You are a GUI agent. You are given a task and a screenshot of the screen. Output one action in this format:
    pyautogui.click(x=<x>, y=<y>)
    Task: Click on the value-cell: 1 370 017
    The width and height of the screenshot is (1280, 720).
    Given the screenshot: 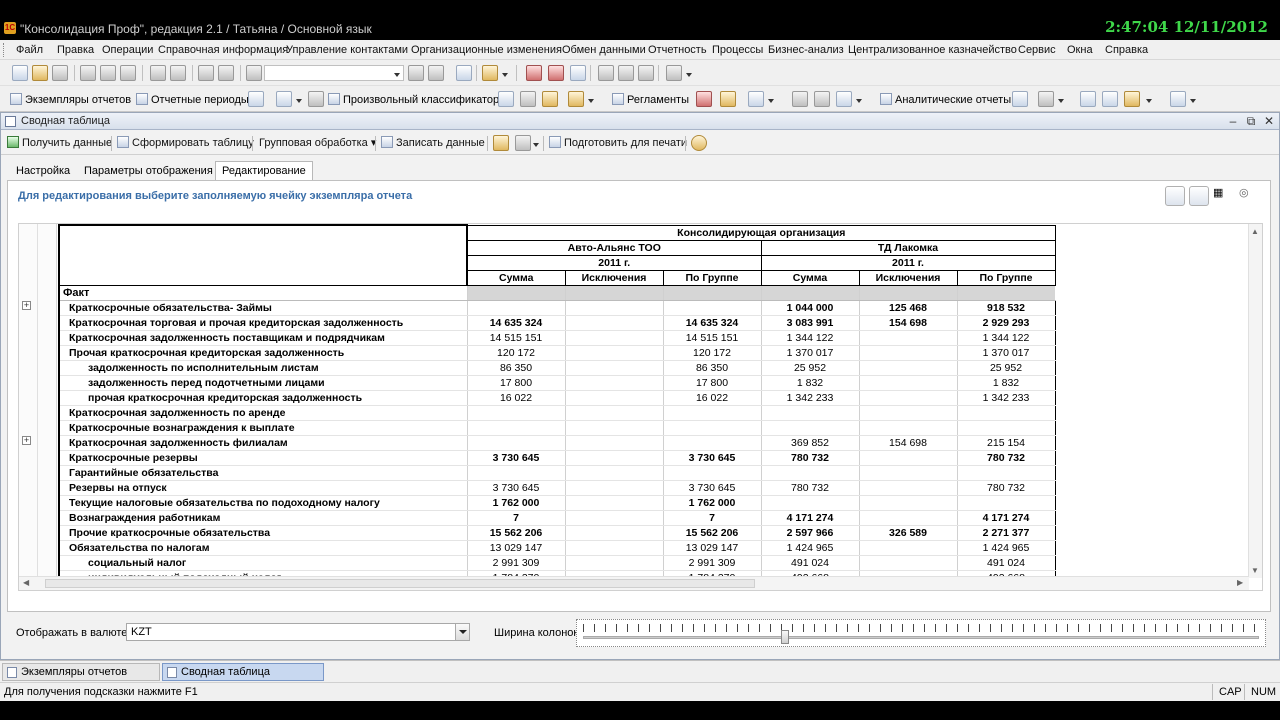 What is the action you would take?
    pyautogui.click(x=809, y=353)
    